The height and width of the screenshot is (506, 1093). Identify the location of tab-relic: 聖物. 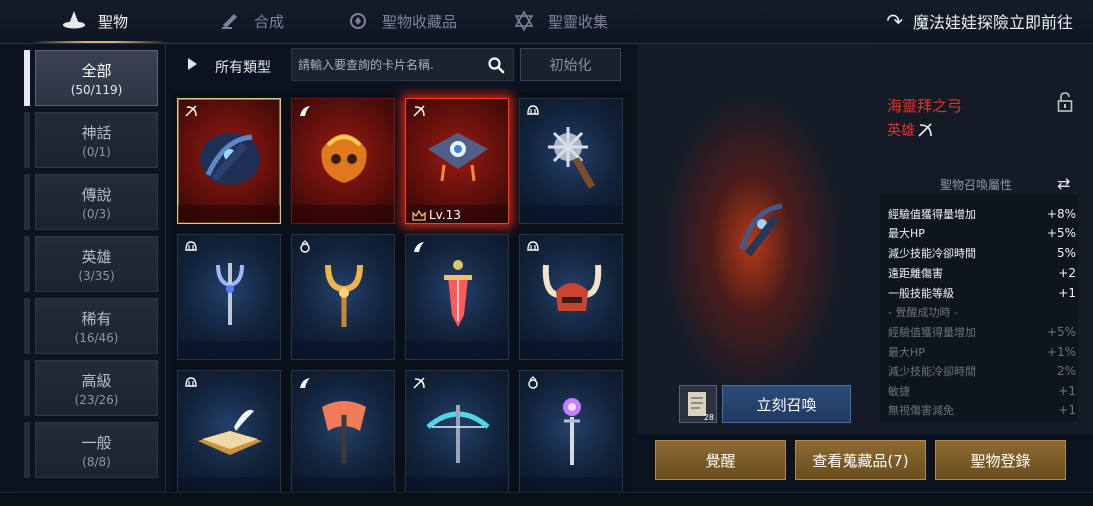
(100, 21).